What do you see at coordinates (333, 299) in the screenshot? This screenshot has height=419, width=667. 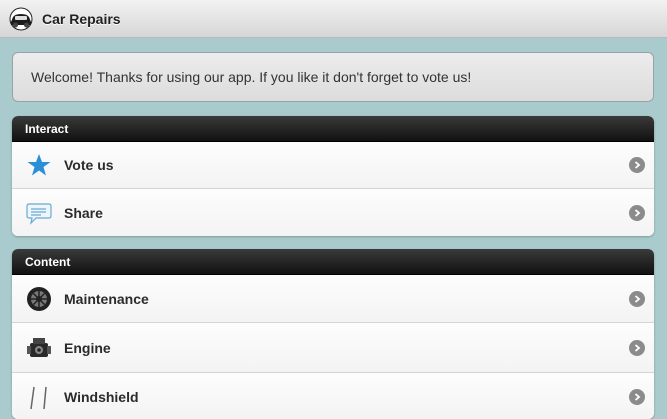 I see `list-item-maintenance: Maintenance` at bounding box center [333, 299].